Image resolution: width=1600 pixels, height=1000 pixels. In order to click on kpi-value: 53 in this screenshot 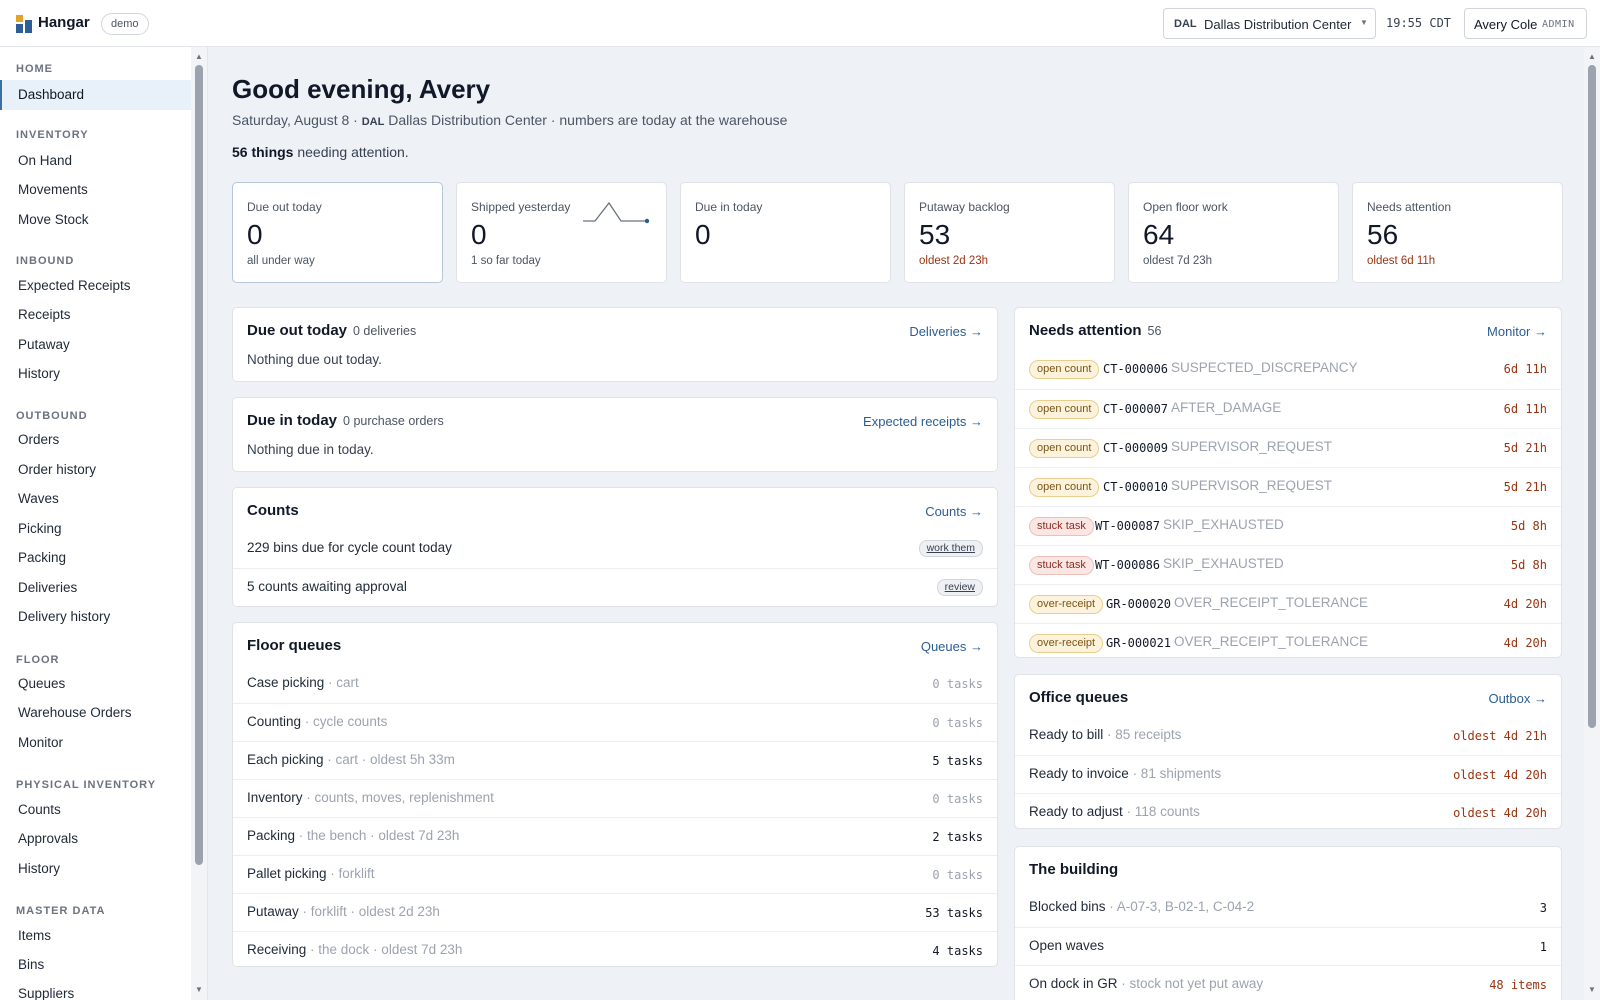, I will do `click(935, 234)`.